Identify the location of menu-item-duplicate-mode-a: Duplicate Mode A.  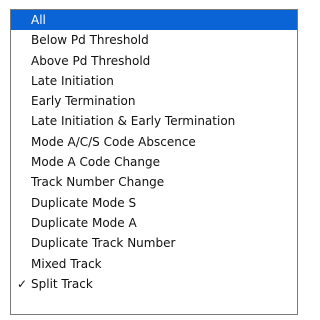
(154, 223).